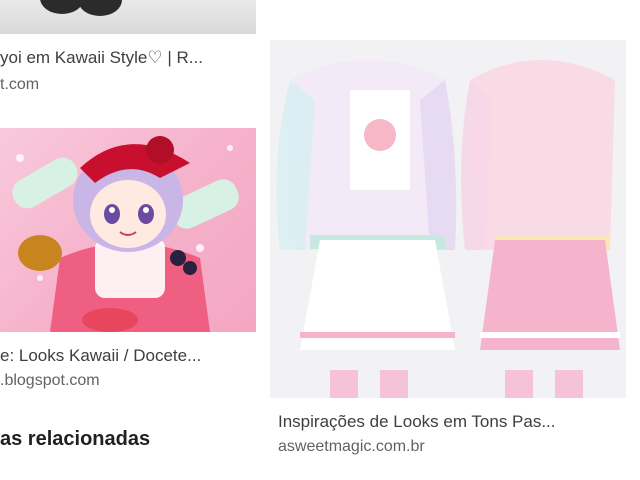 This screenshot has width=640, height=480. Describe the element at coordinates (125, 234) in the screenshot. I see `anime-illustration` at that location.